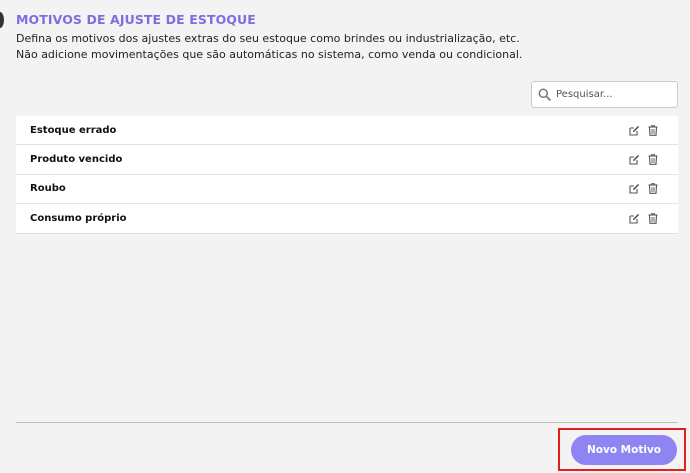  I want to click on list-item: Estoque errado, so click(347, 131).